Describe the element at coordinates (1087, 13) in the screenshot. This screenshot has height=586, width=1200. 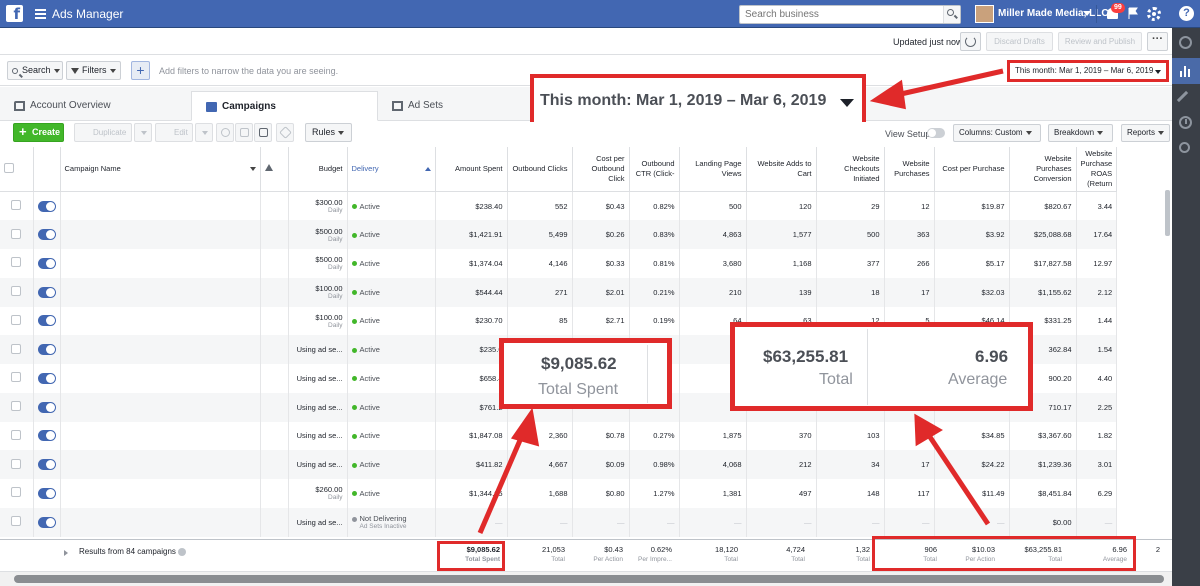
I see `account-dropdown-icon` at that location.